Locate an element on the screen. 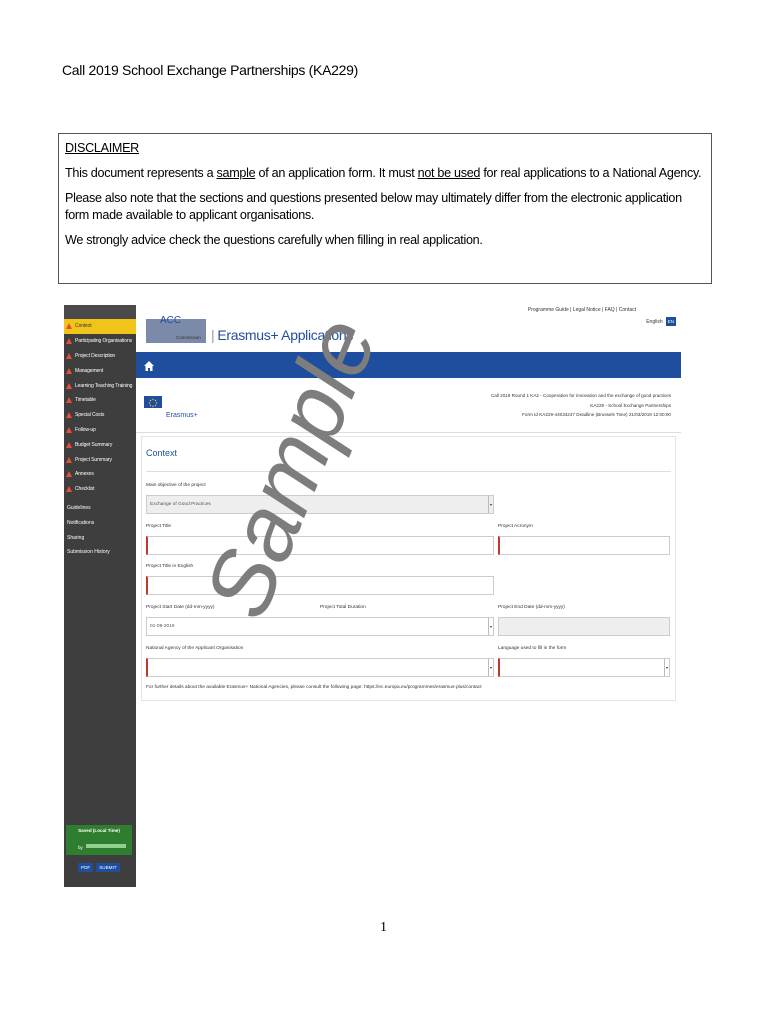  erasmus-label: Erasmus+ is located at coordinates (182, 415).